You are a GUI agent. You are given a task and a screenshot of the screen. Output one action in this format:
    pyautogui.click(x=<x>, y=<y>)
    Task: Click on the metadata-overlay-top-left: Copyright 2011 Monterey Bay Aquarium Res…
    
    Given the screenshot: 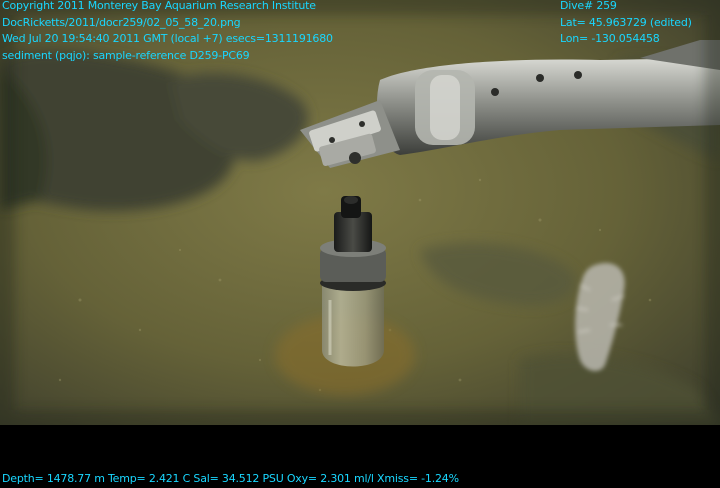 What is the action you would take?
    pyautogui.click(x=167, y=32)
    